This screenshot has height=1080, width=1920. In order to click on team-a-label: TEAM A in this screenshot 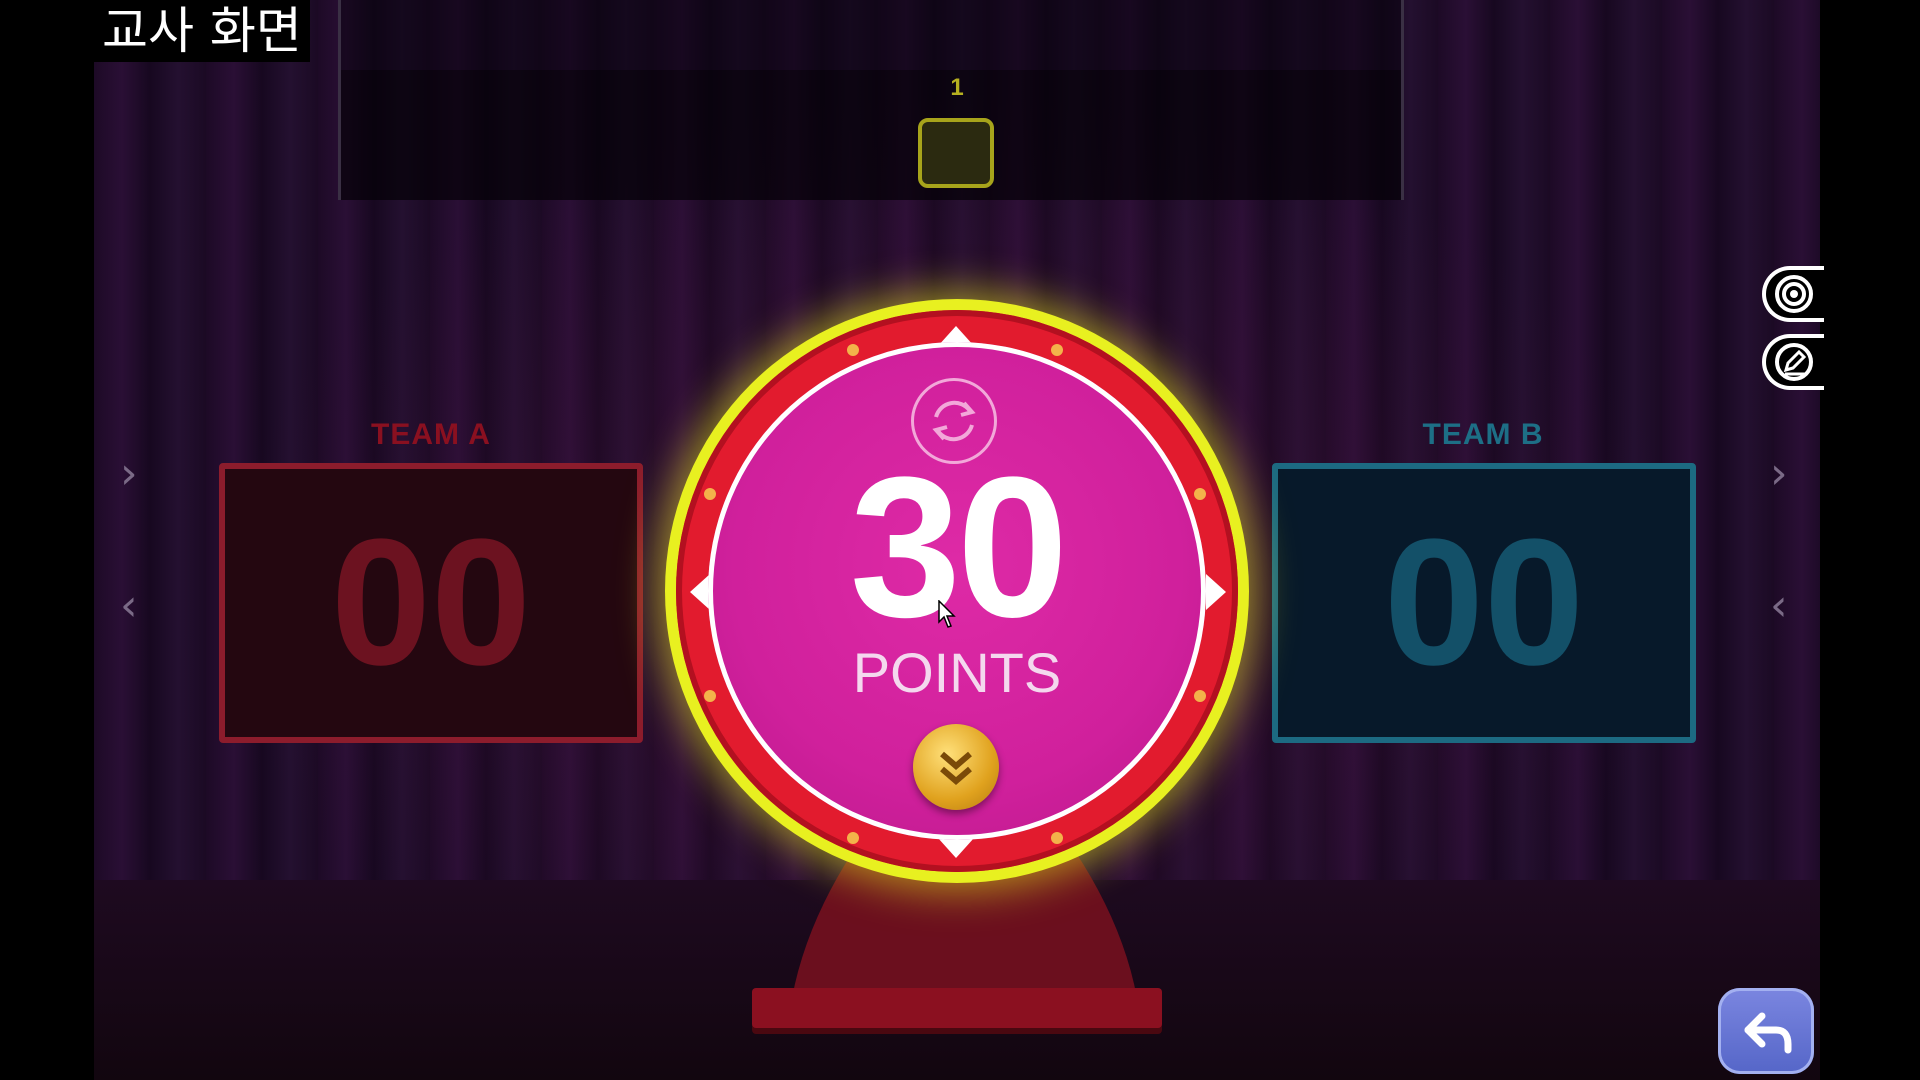, I will do `click(431, 434)`.